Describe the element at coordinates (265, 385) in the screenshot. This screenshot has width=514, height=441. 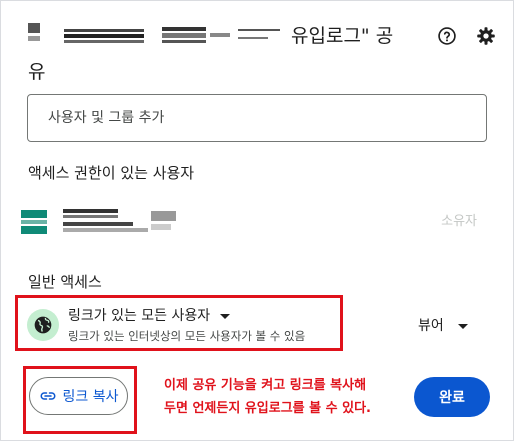
I see `annotation-line-1: 이제 공유 기능을 켜고 링크를 복사해` at that location.